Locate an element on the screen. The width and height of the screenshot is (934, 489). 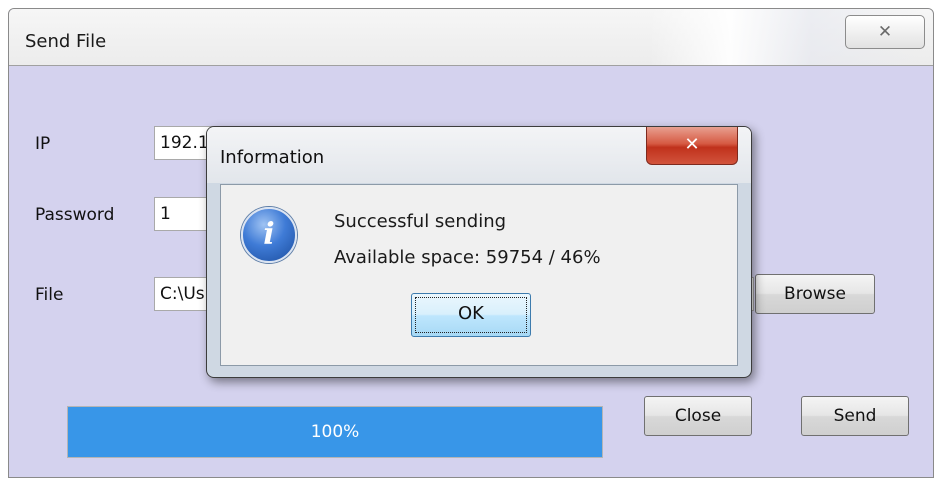
browse-button: Browse is located at coordinates (815, 294).